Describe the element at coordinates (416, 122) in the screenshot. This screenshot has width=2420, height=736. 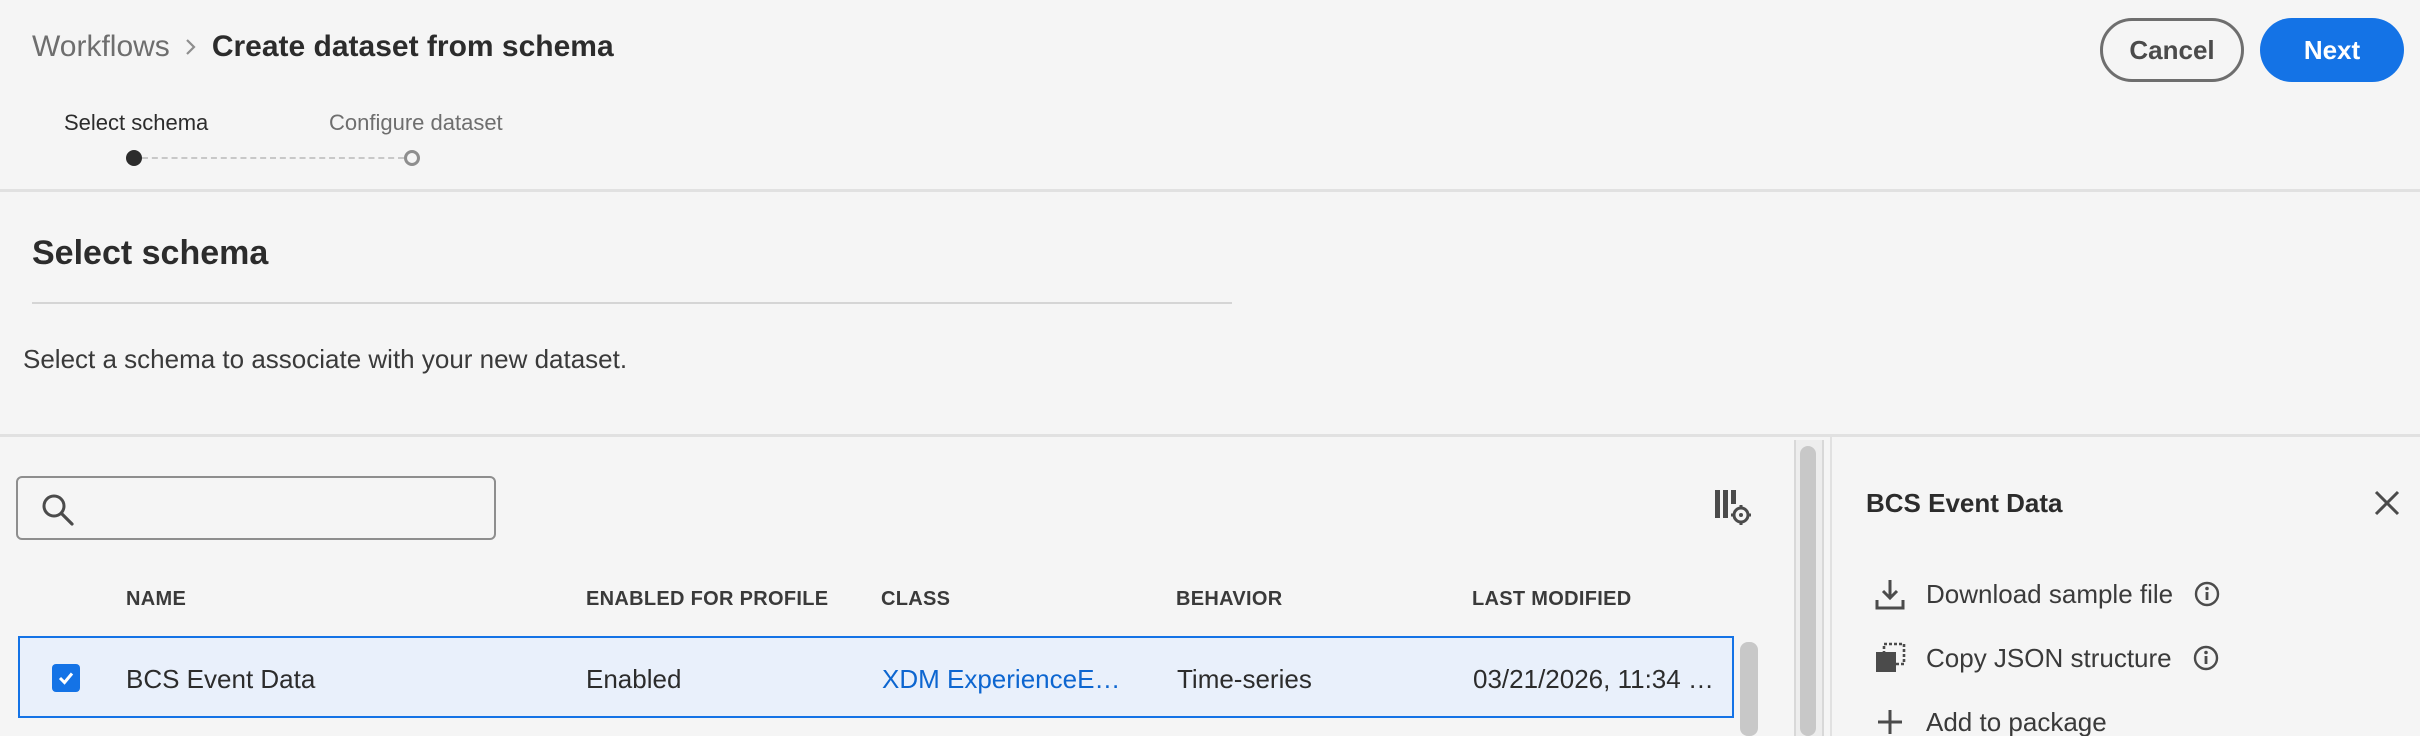
I see `step-configure-dataset: Configure dataset` at that location.